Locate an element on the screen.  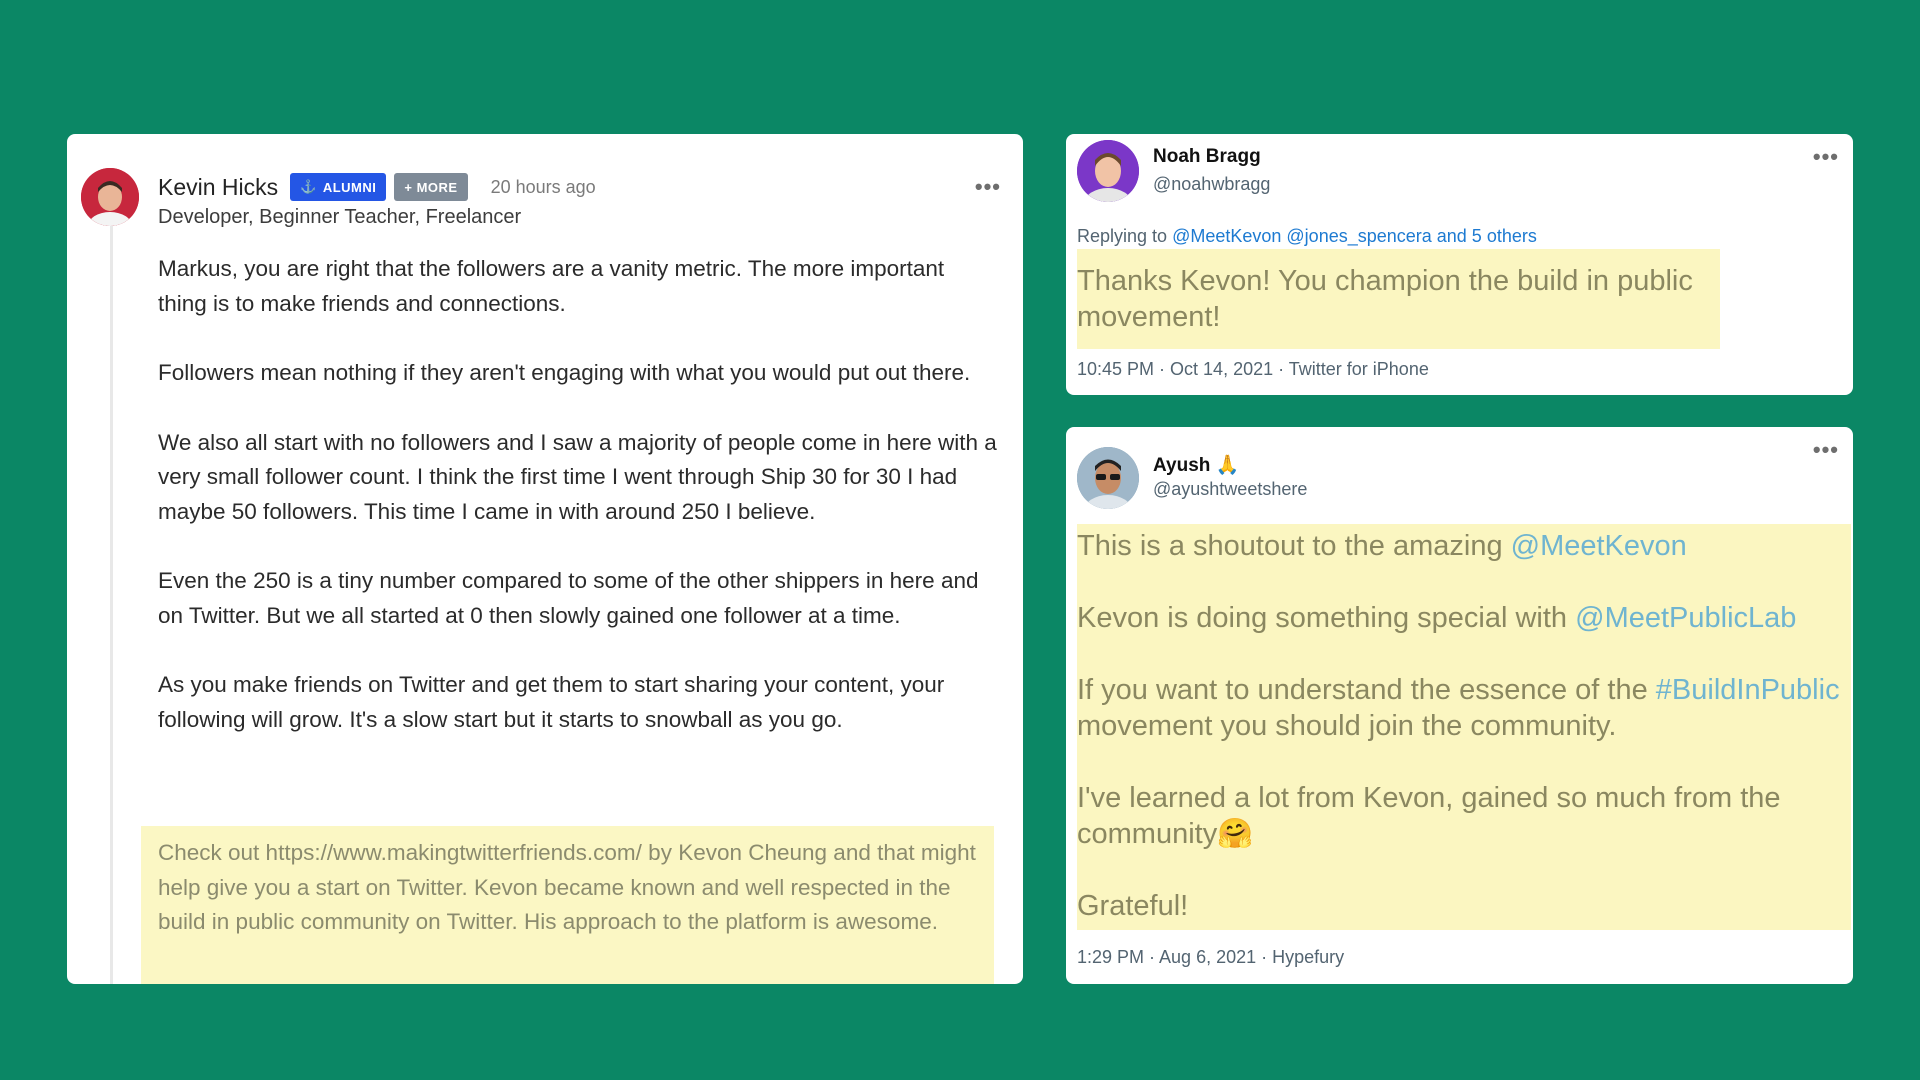
more-badges-label: + MORE is located at coordinates (431, 187).